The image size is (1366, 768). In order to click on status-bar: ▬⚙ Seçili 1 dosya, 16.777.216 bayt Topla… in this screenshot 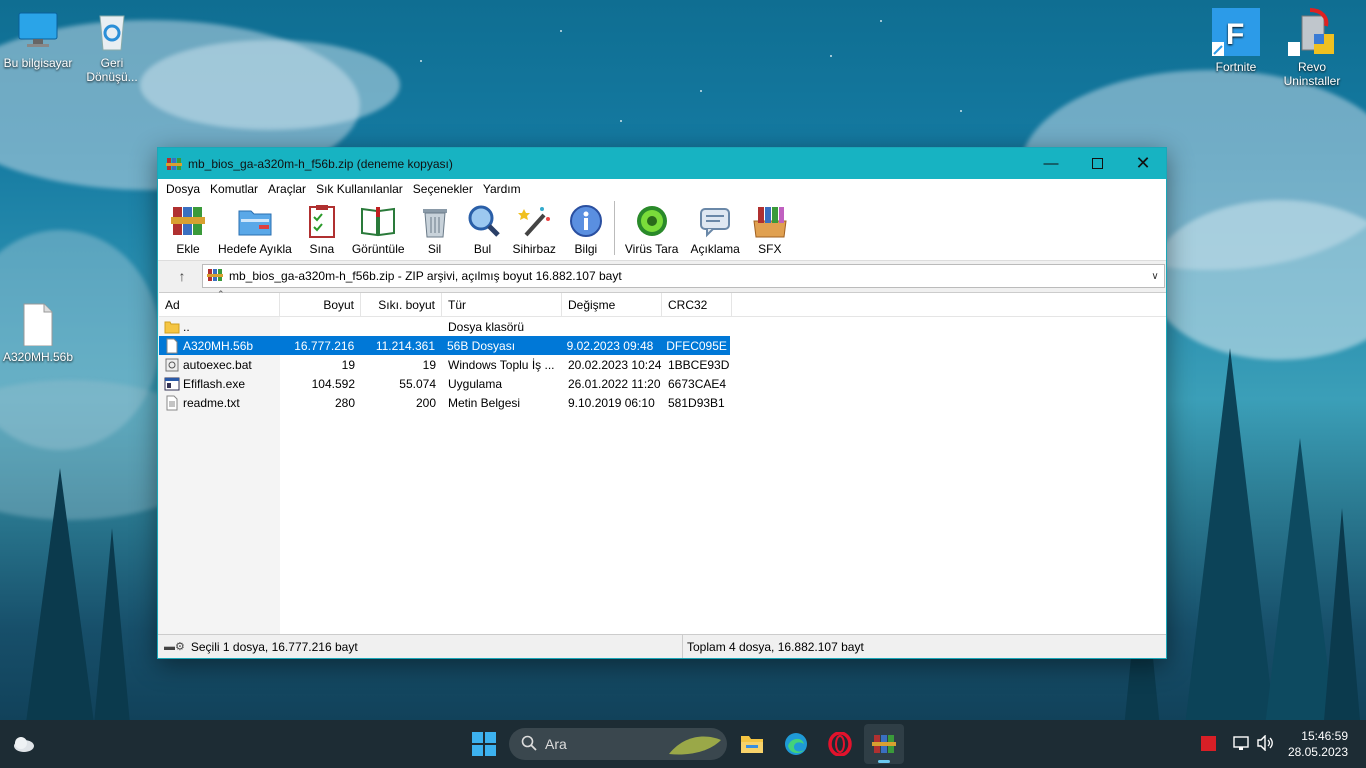, I will do `click(662, 646)`.